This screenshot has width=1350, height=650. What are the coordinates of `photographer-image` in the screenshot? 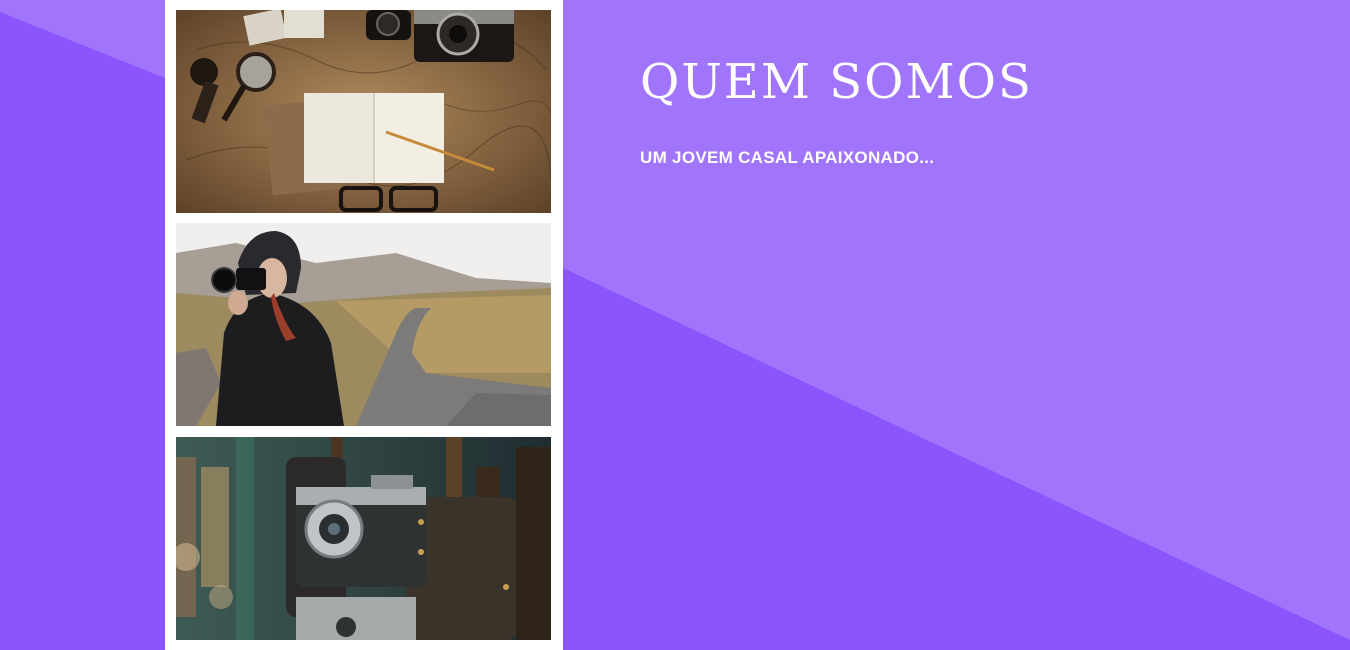 It's located at (363, 324).